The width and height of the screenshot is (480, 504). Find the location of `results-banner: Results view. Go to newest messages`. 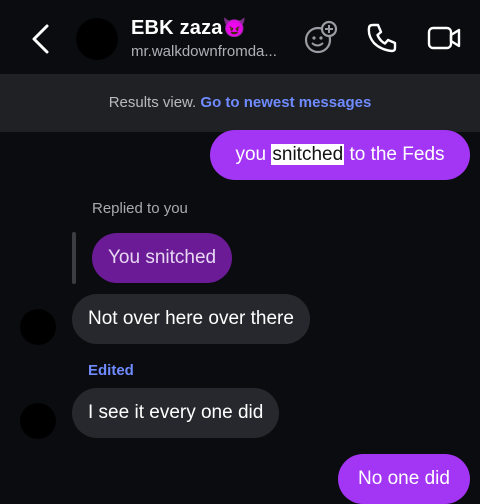

results-banner: Results view. Go to newest messages is located at coordinates (240, 103).